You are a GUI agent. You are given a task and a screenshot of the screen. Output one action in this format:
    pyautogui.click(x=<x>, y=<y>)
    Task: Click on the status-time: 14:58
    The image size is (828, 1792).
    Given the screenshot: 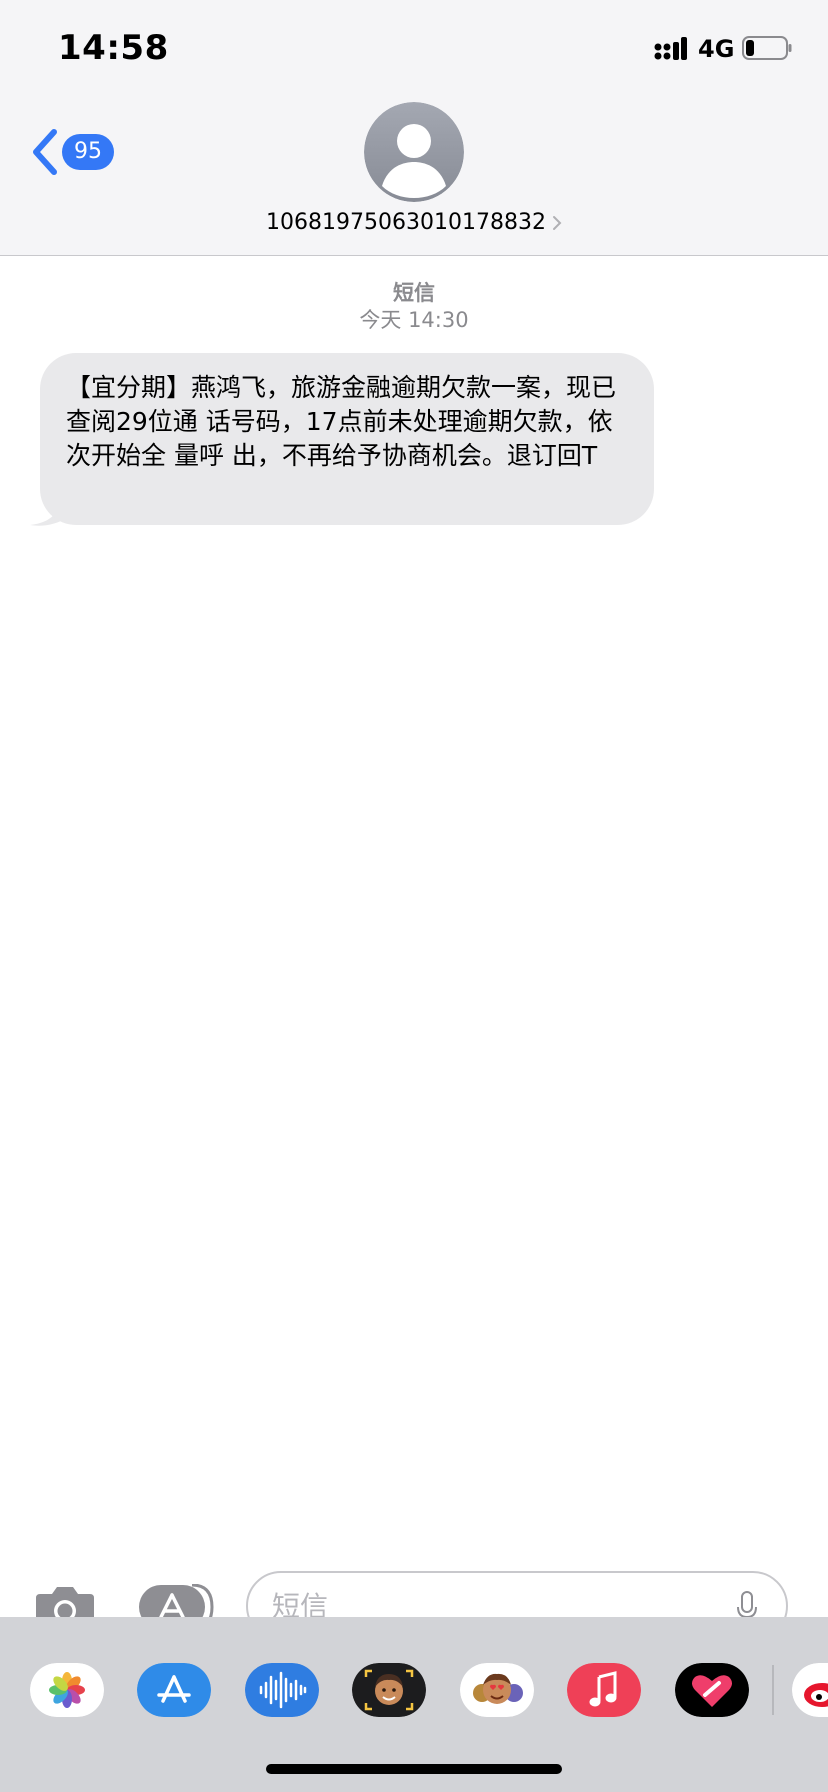 What is the action you would take?
    pyautogui.click(x=113, y=48)
    